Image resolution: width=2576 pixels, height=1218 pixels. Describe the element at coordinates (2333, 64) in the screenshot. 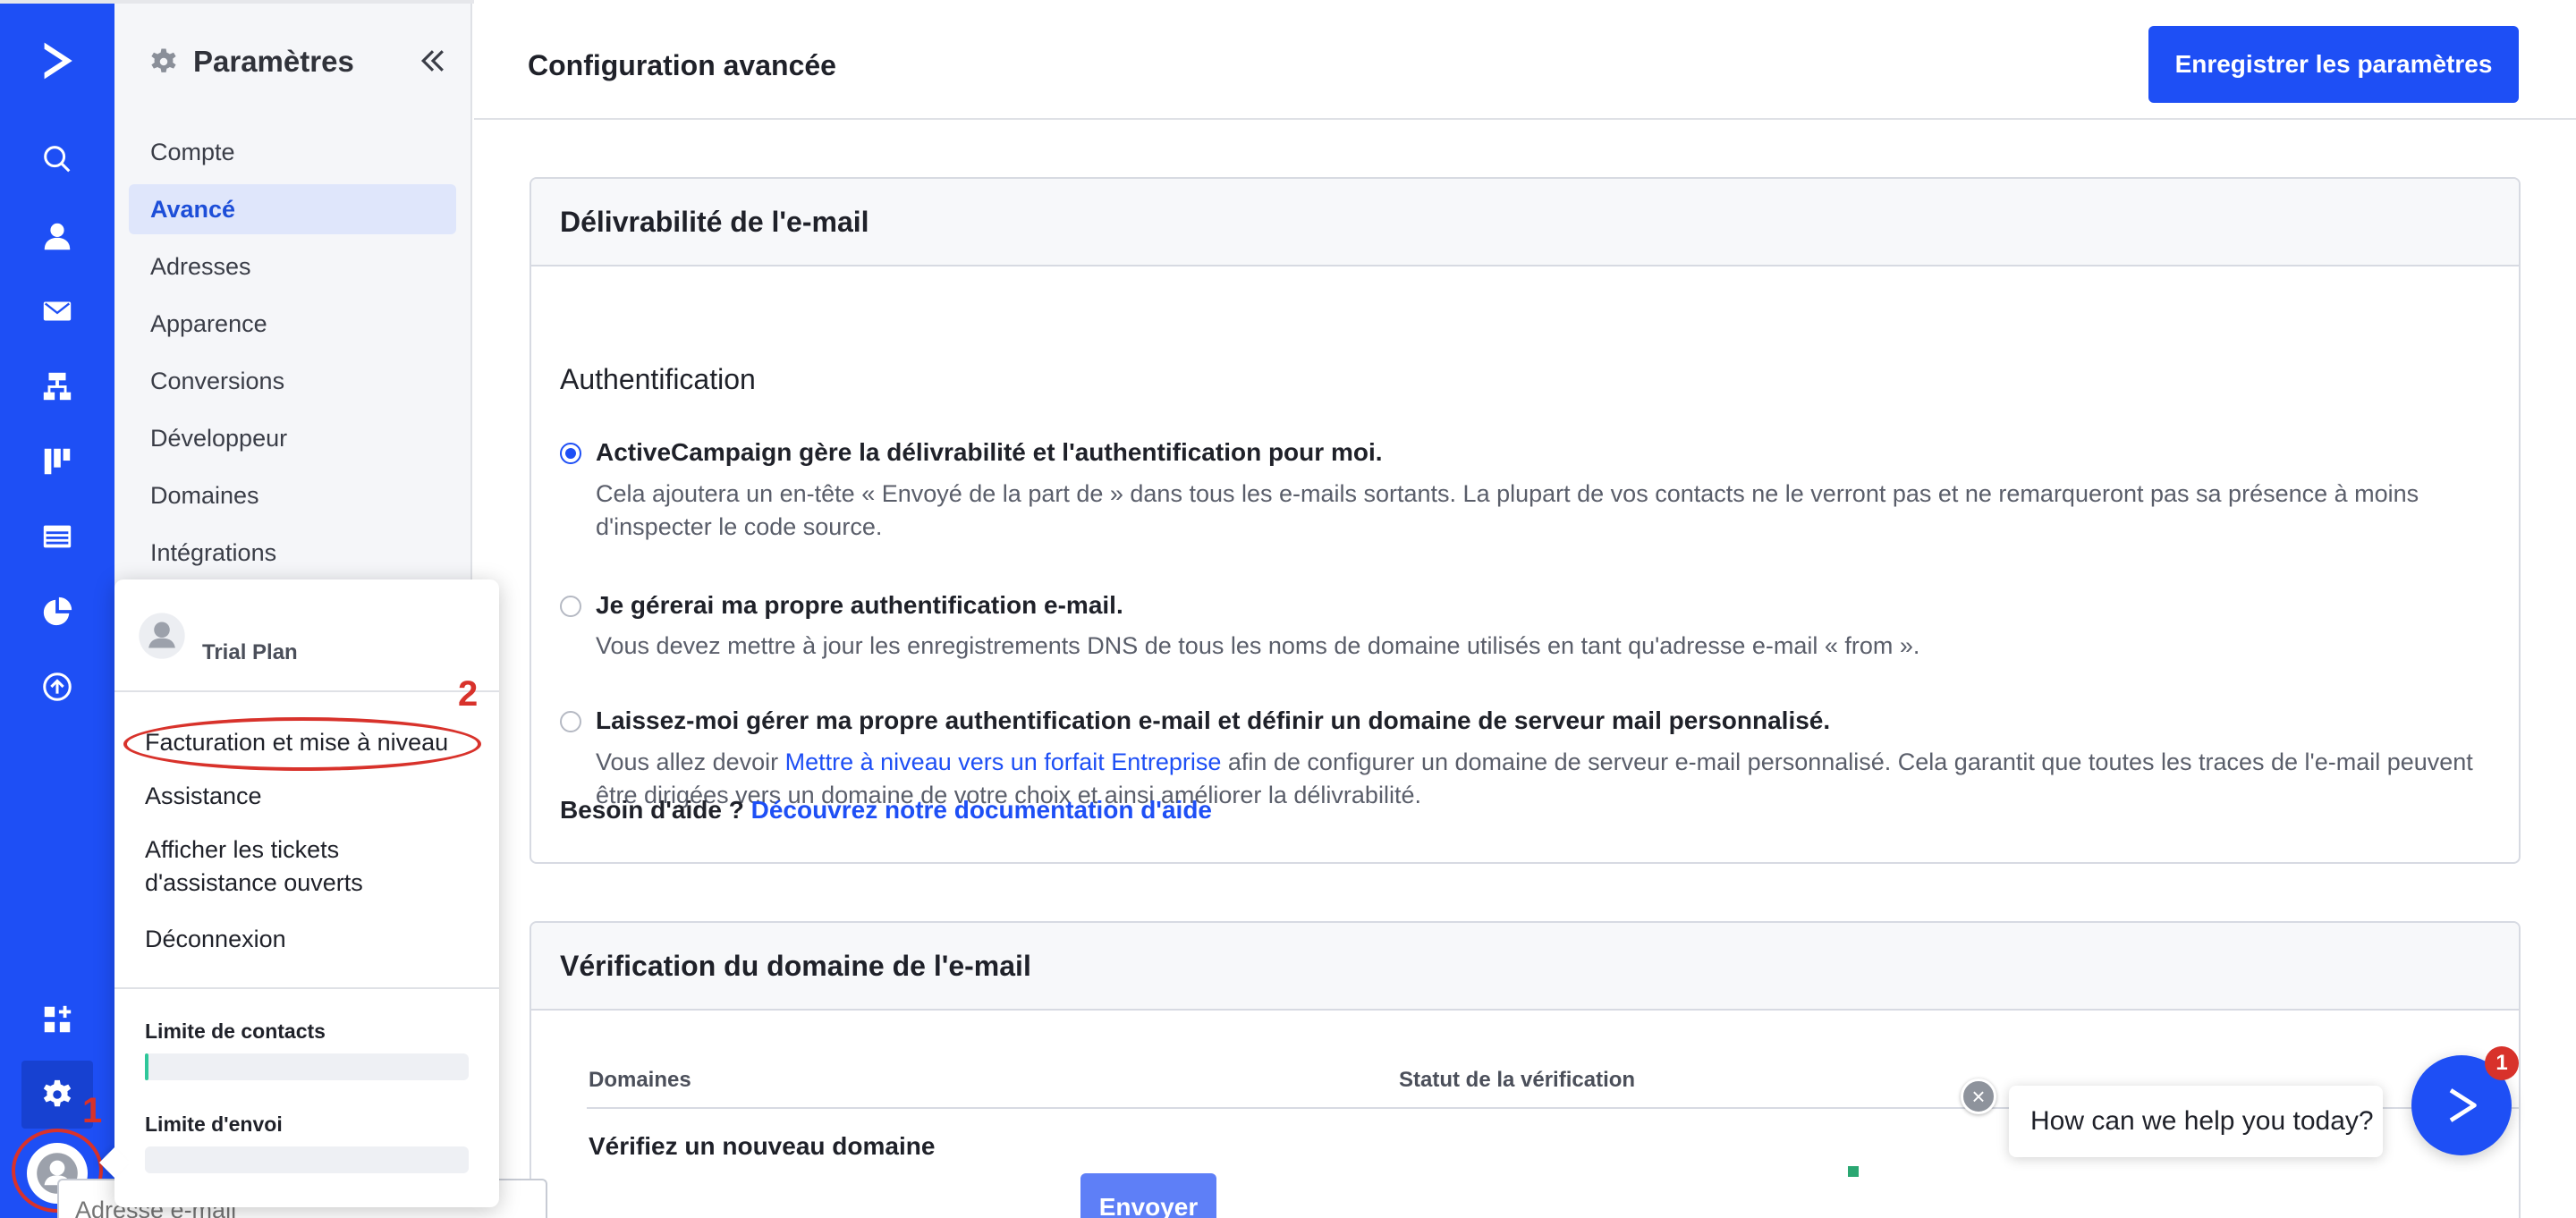

I see `save-settings-button: Enregistrer les paramètres` at that location.